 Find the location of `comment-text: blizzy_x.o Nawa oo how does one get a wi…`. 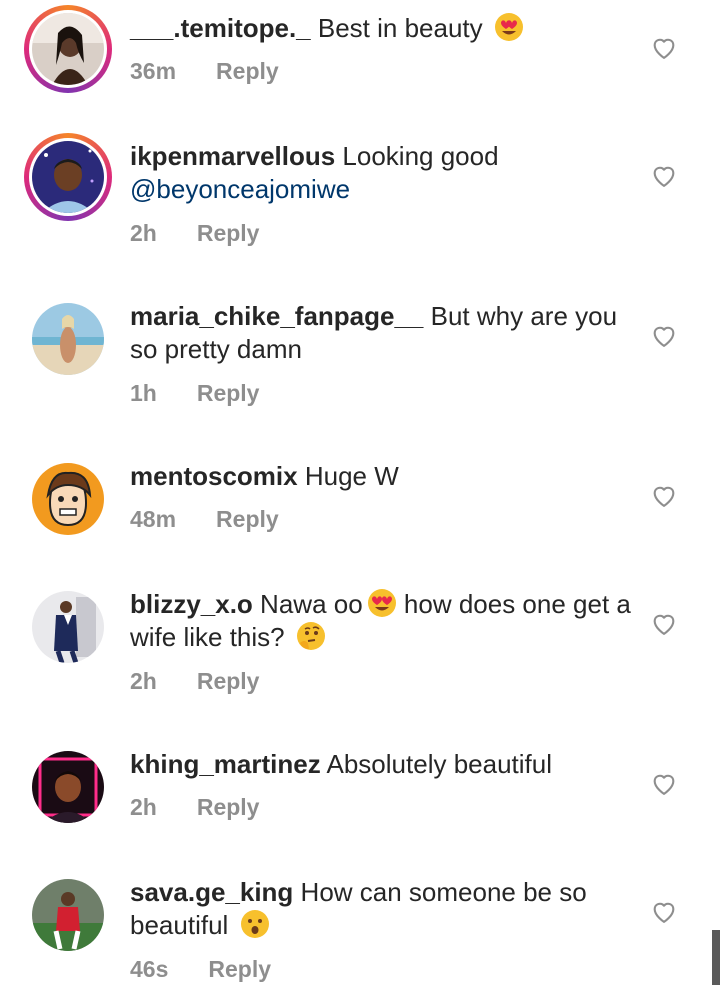

comment-text: blizzy_x.o Nawa oo how does one get a wi… is located at coordinates (382, 621).